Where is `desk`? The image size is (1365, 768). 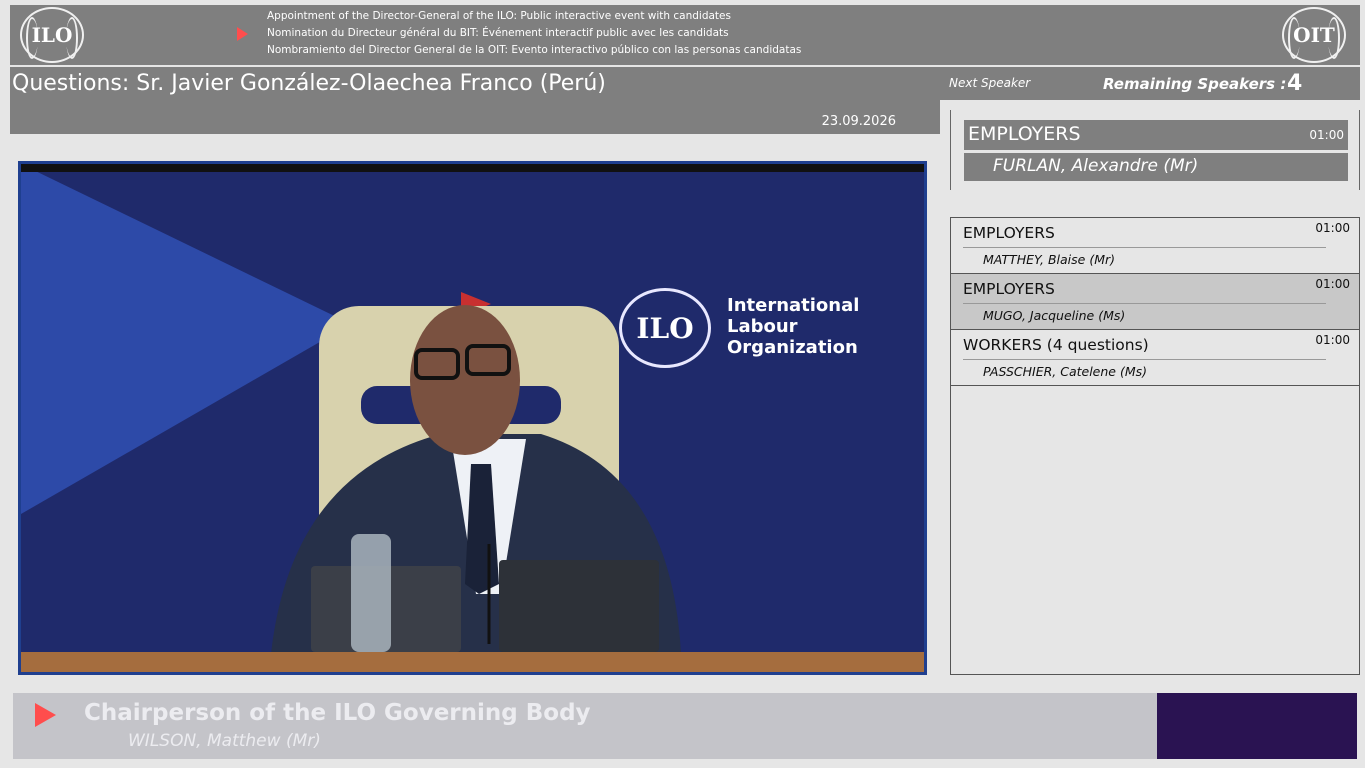
desk is located at coordinates (472, 662).